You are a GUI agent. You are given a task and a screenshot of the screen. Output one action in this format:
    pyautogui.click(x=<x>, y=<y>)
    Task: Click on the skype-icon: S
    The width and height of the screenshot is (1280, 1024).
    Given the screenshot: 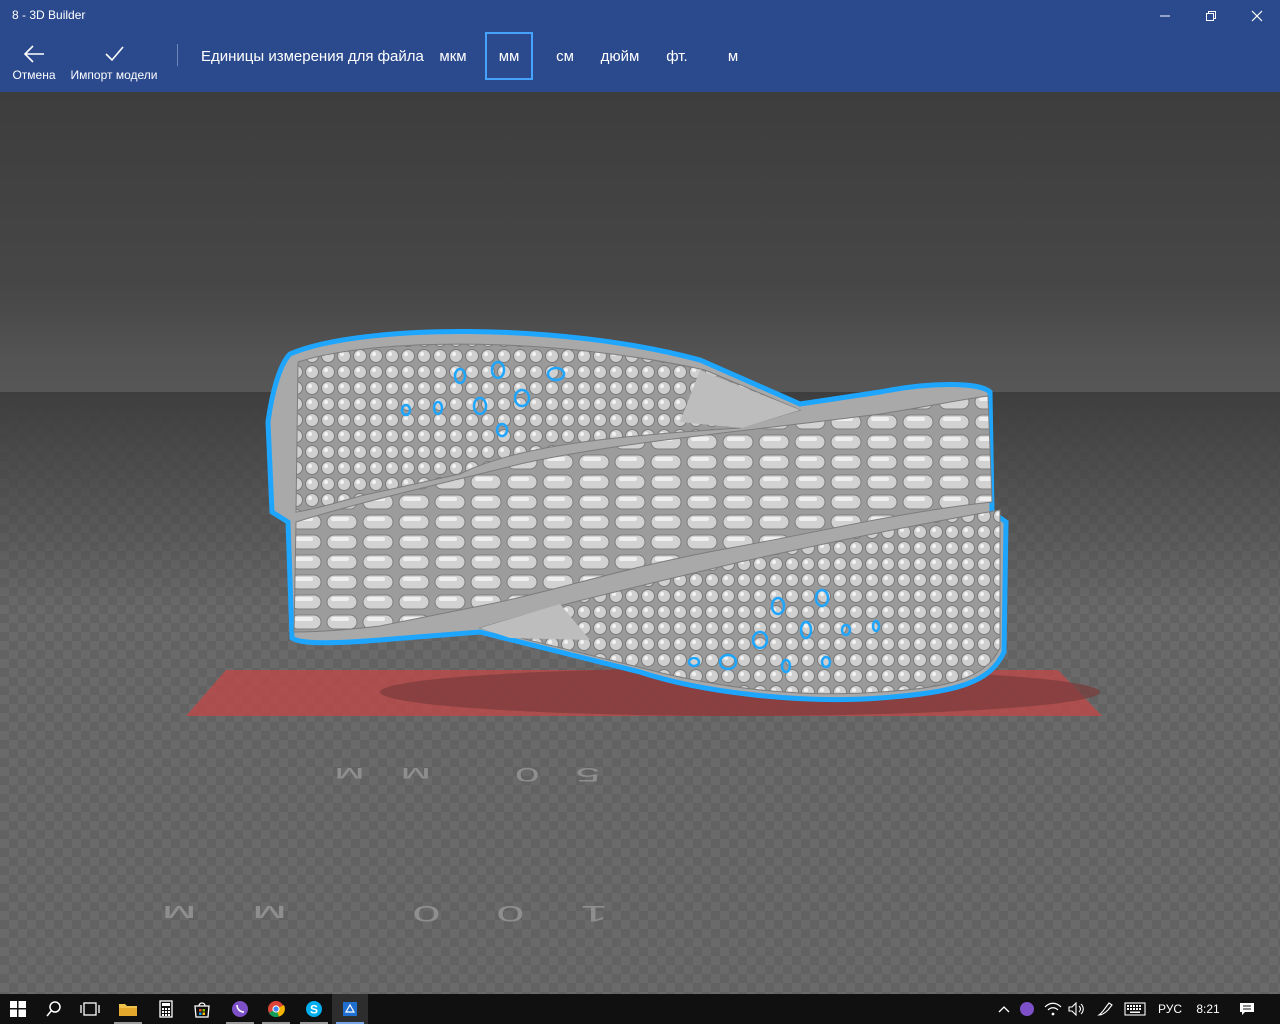 What is the action you would take?
    pyautogui.click(x=314, y=1009)
    